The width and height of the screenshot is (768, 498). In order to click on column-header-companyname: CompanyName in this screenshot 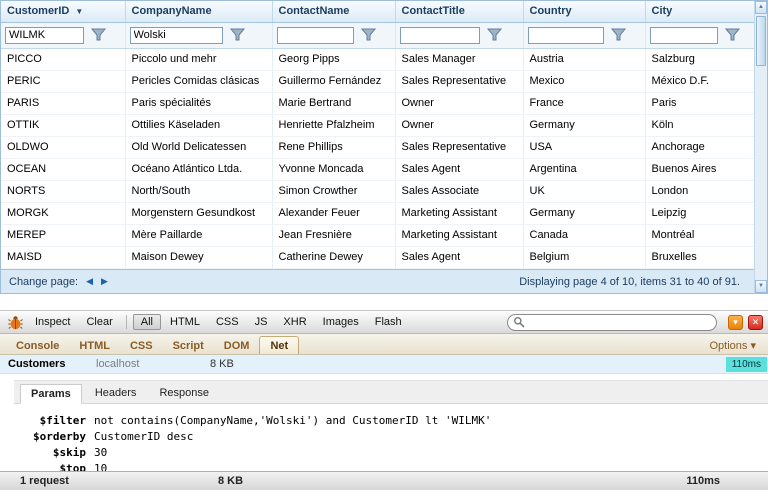, I will do `click(199, 12)`.